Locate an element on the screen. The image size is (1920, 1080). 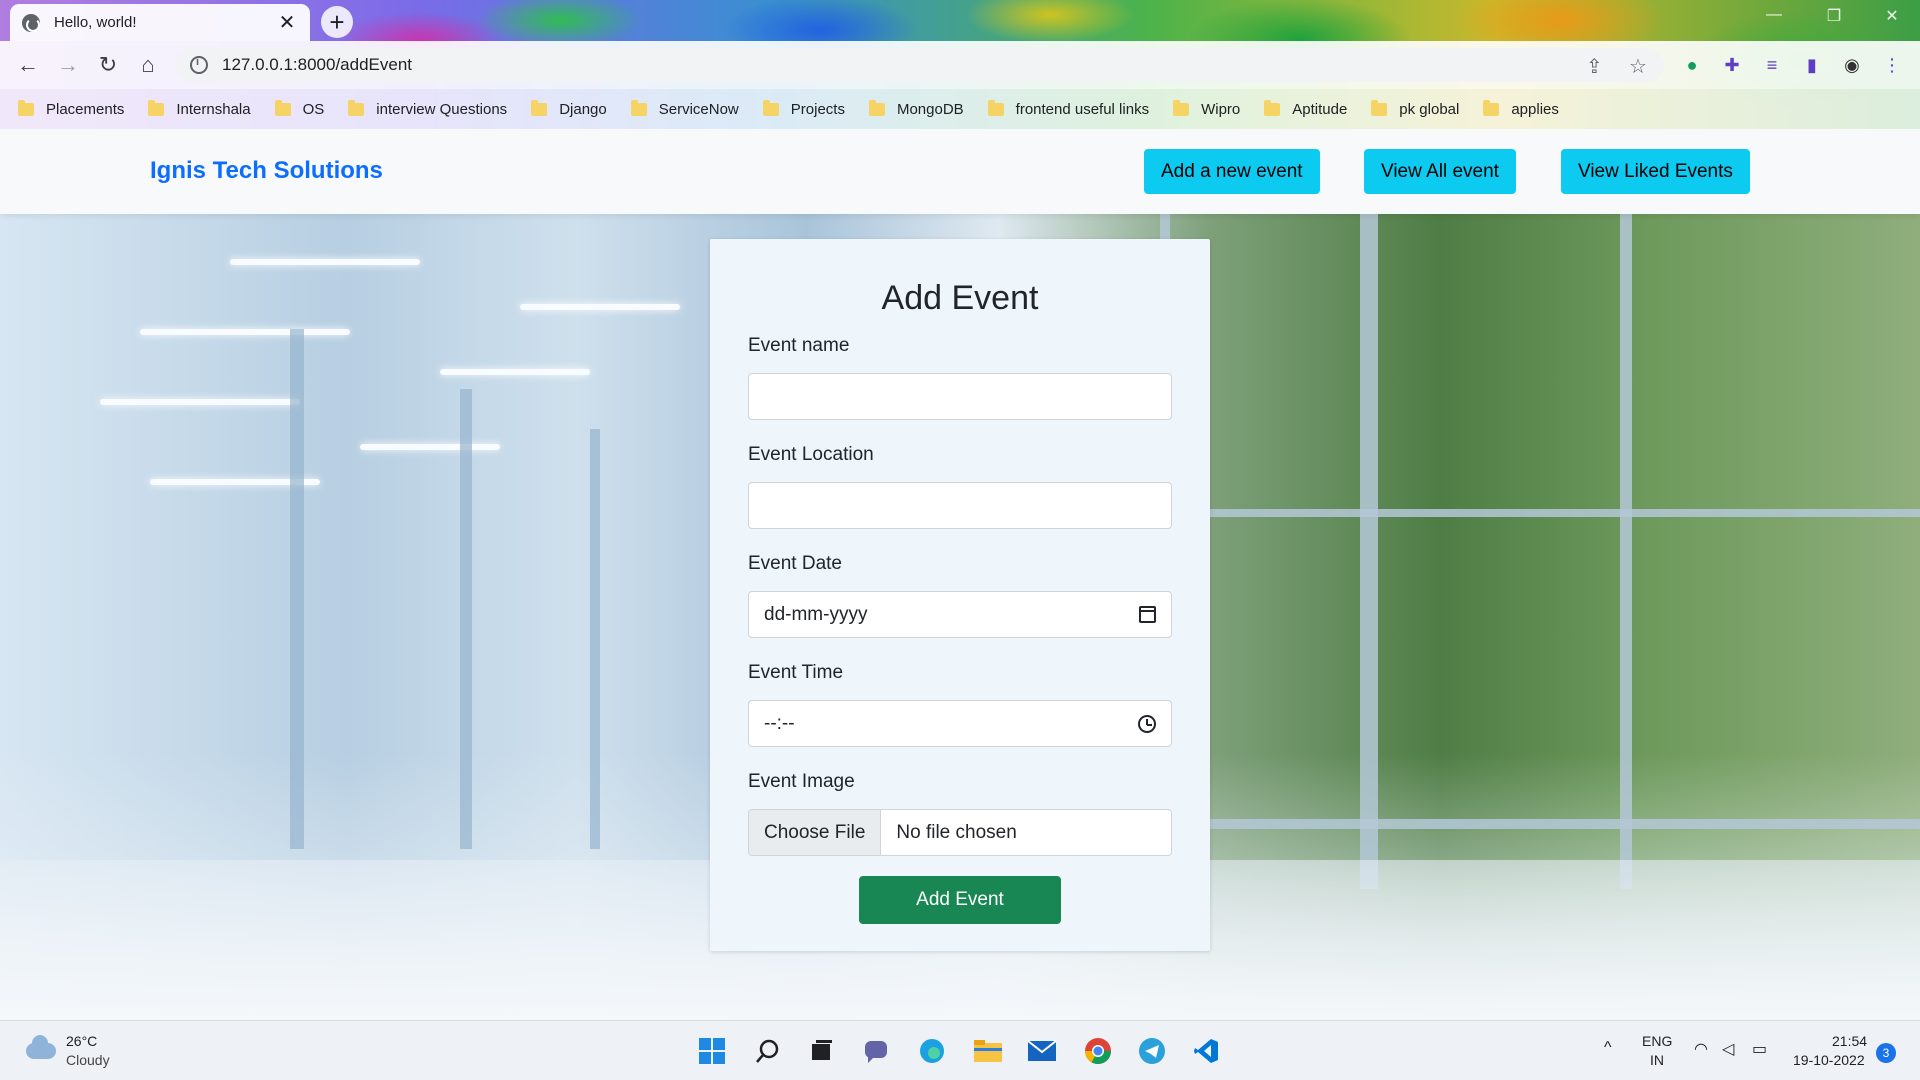
bookmark-item: pk global is located at coordinates (1415, 108).